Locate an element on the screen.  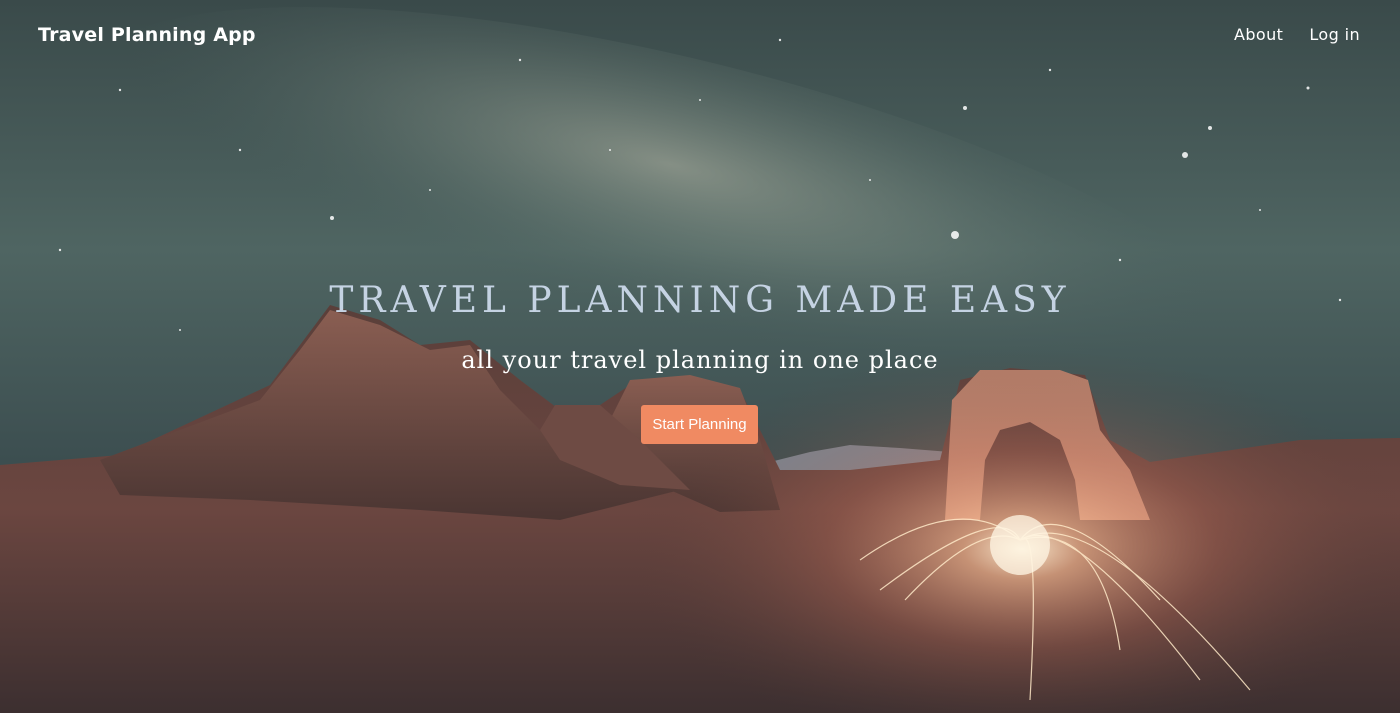
hero-headline: TRAVEL PLANNING MADE EASY is located at coordinates (700, 300).